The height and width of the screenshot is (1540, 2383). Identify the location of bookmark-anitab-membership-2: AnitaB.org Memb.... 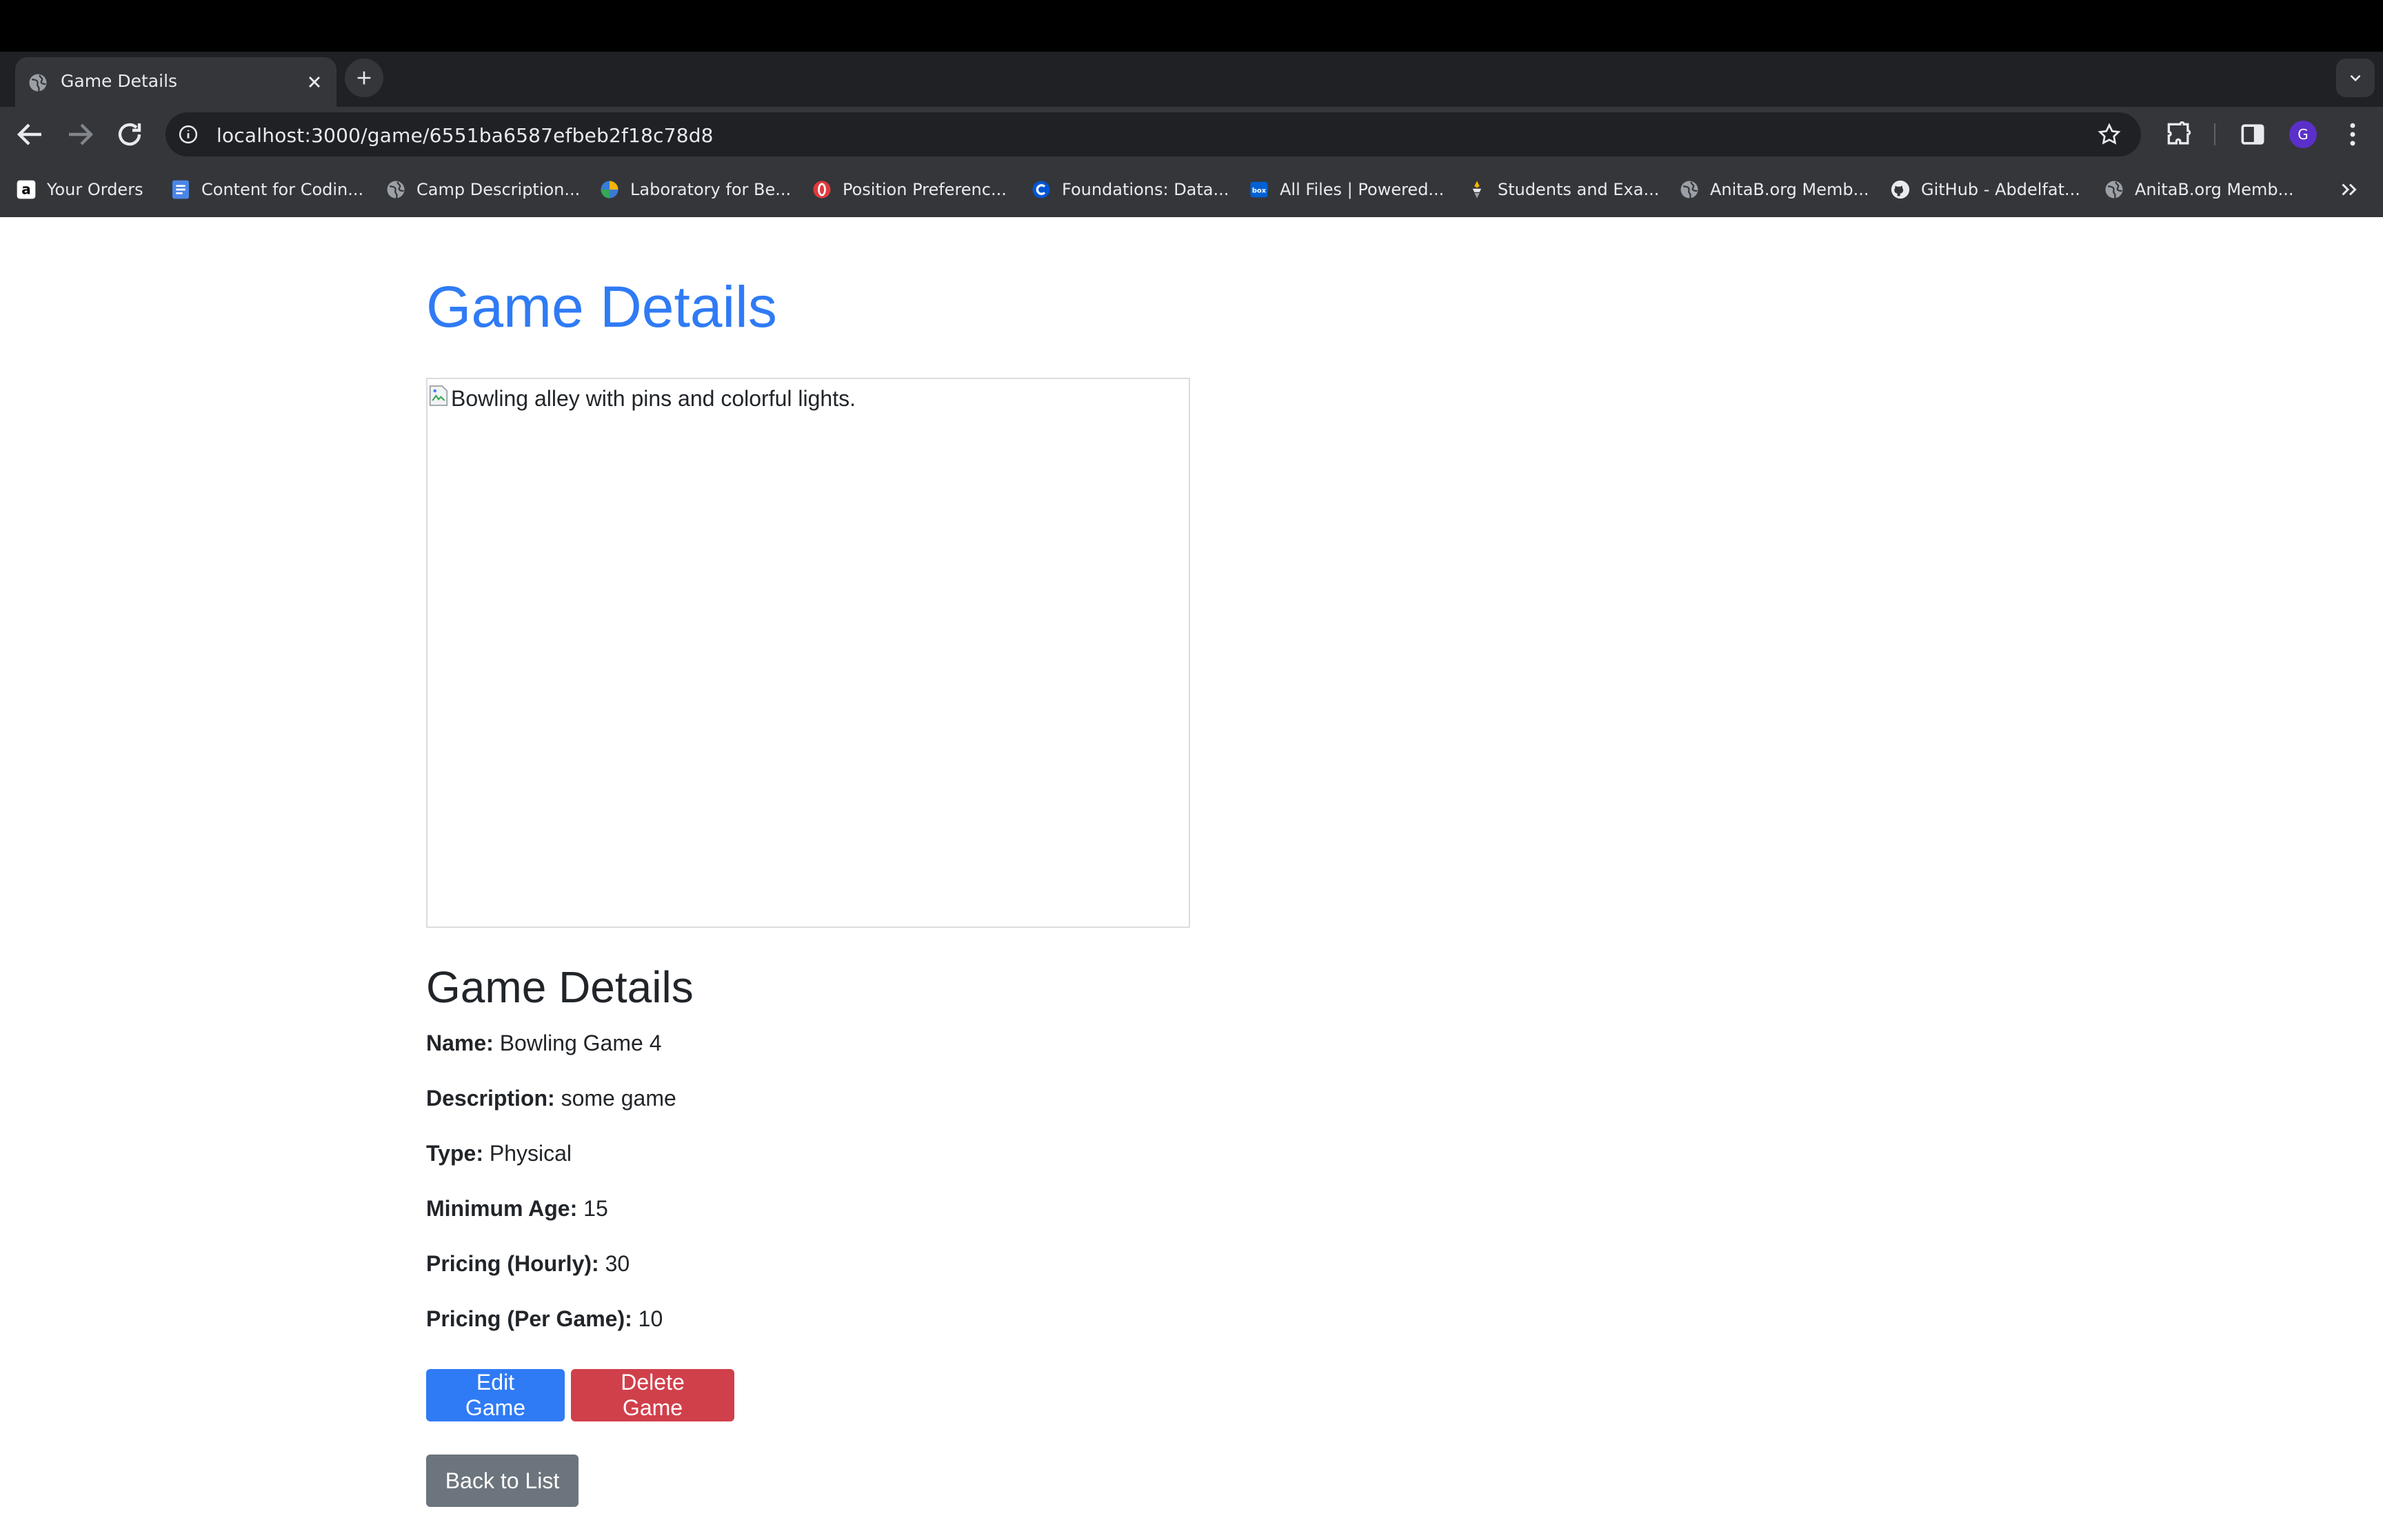
(2198, 189).